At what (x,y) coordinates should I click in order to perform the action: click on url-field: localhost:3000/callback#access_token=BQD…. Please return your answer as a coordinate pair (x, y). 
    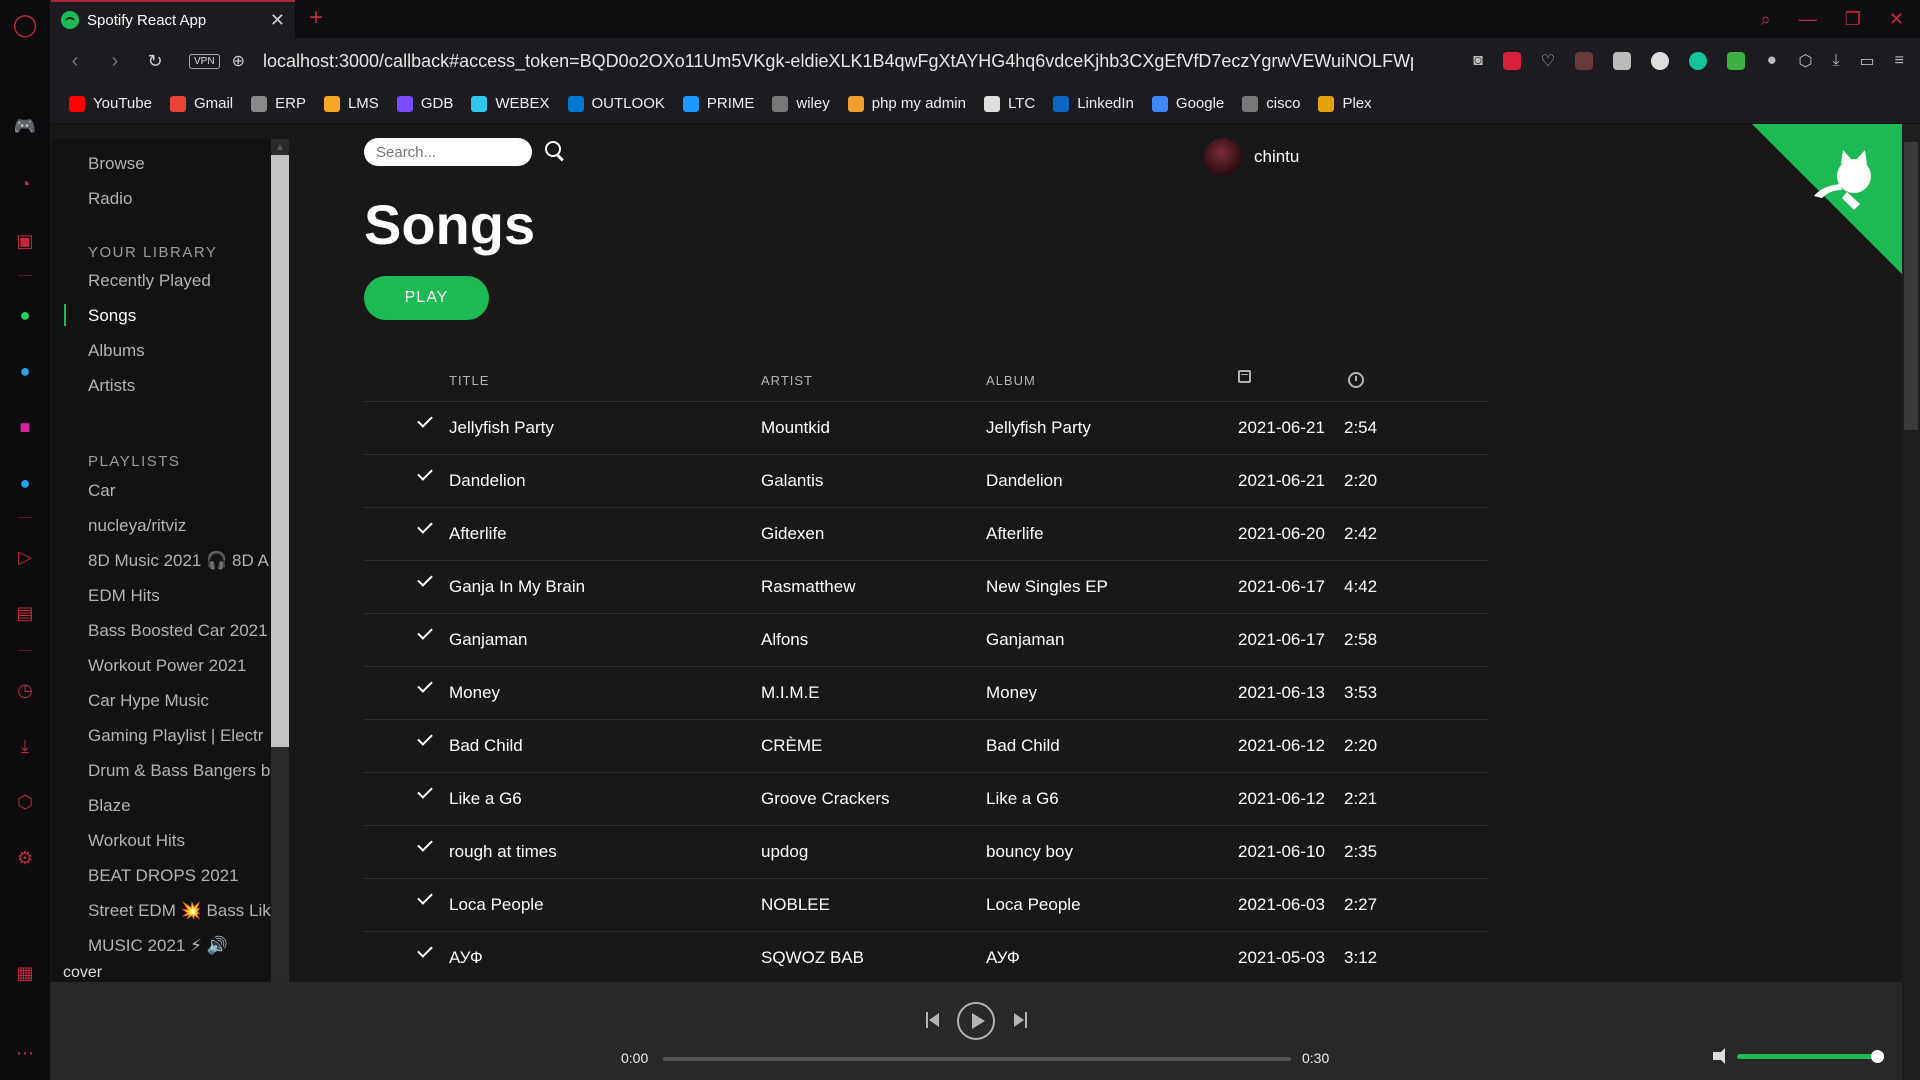
    Looking at the image, I should click on (838, 61).